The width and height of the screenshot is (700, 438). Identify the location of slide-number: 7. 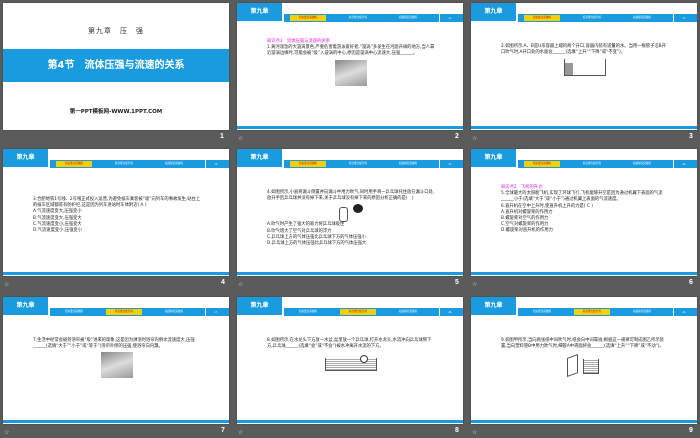
(223, 430).